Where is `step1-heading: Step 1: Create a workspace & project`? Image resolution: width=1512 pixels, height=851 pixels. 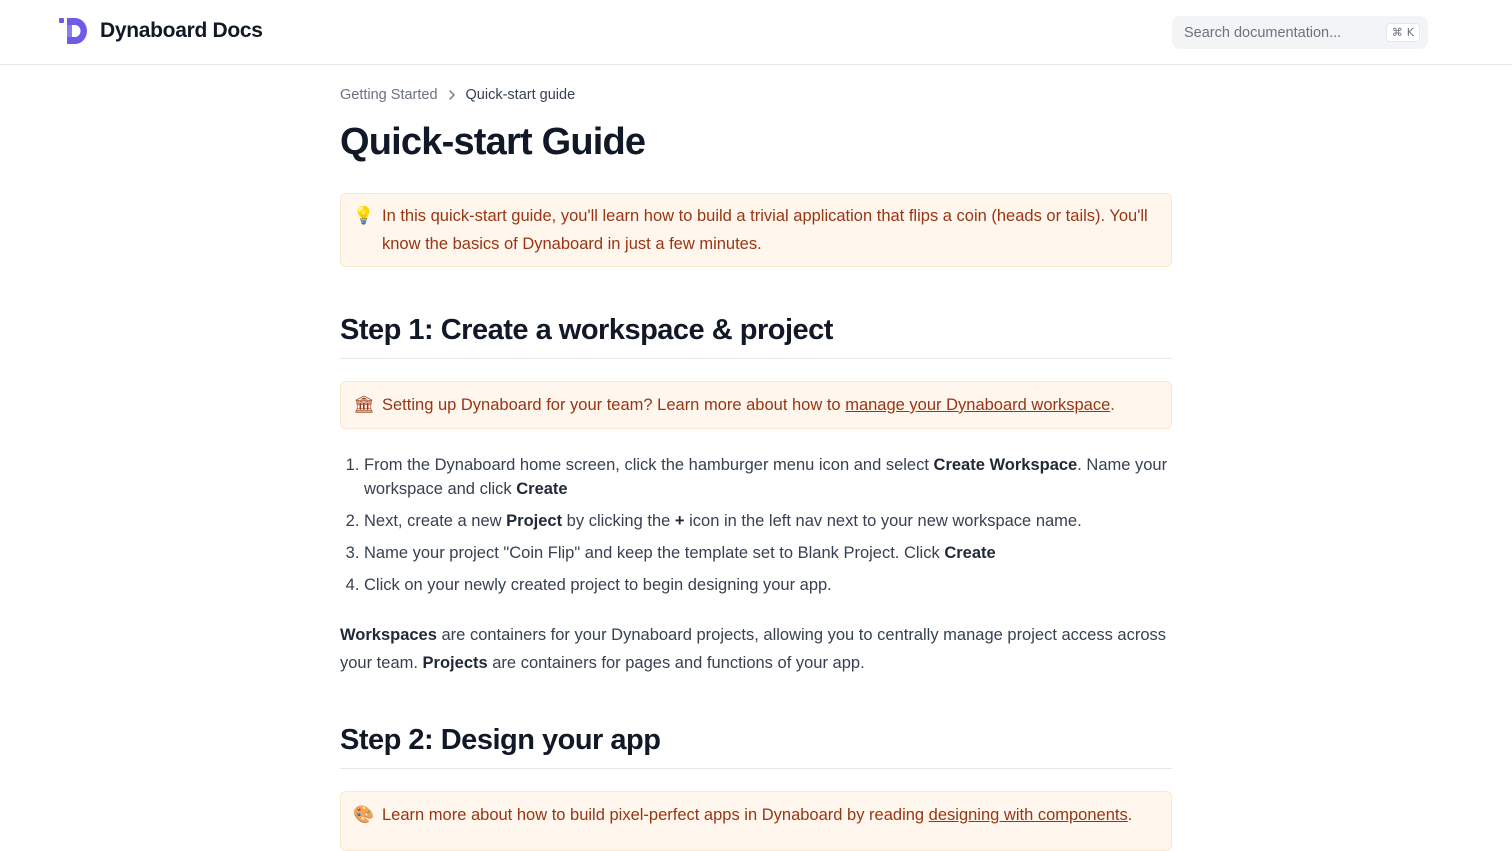 step1-heading: Step 1: Create a workspace & project is located at coordinates (756, 335).